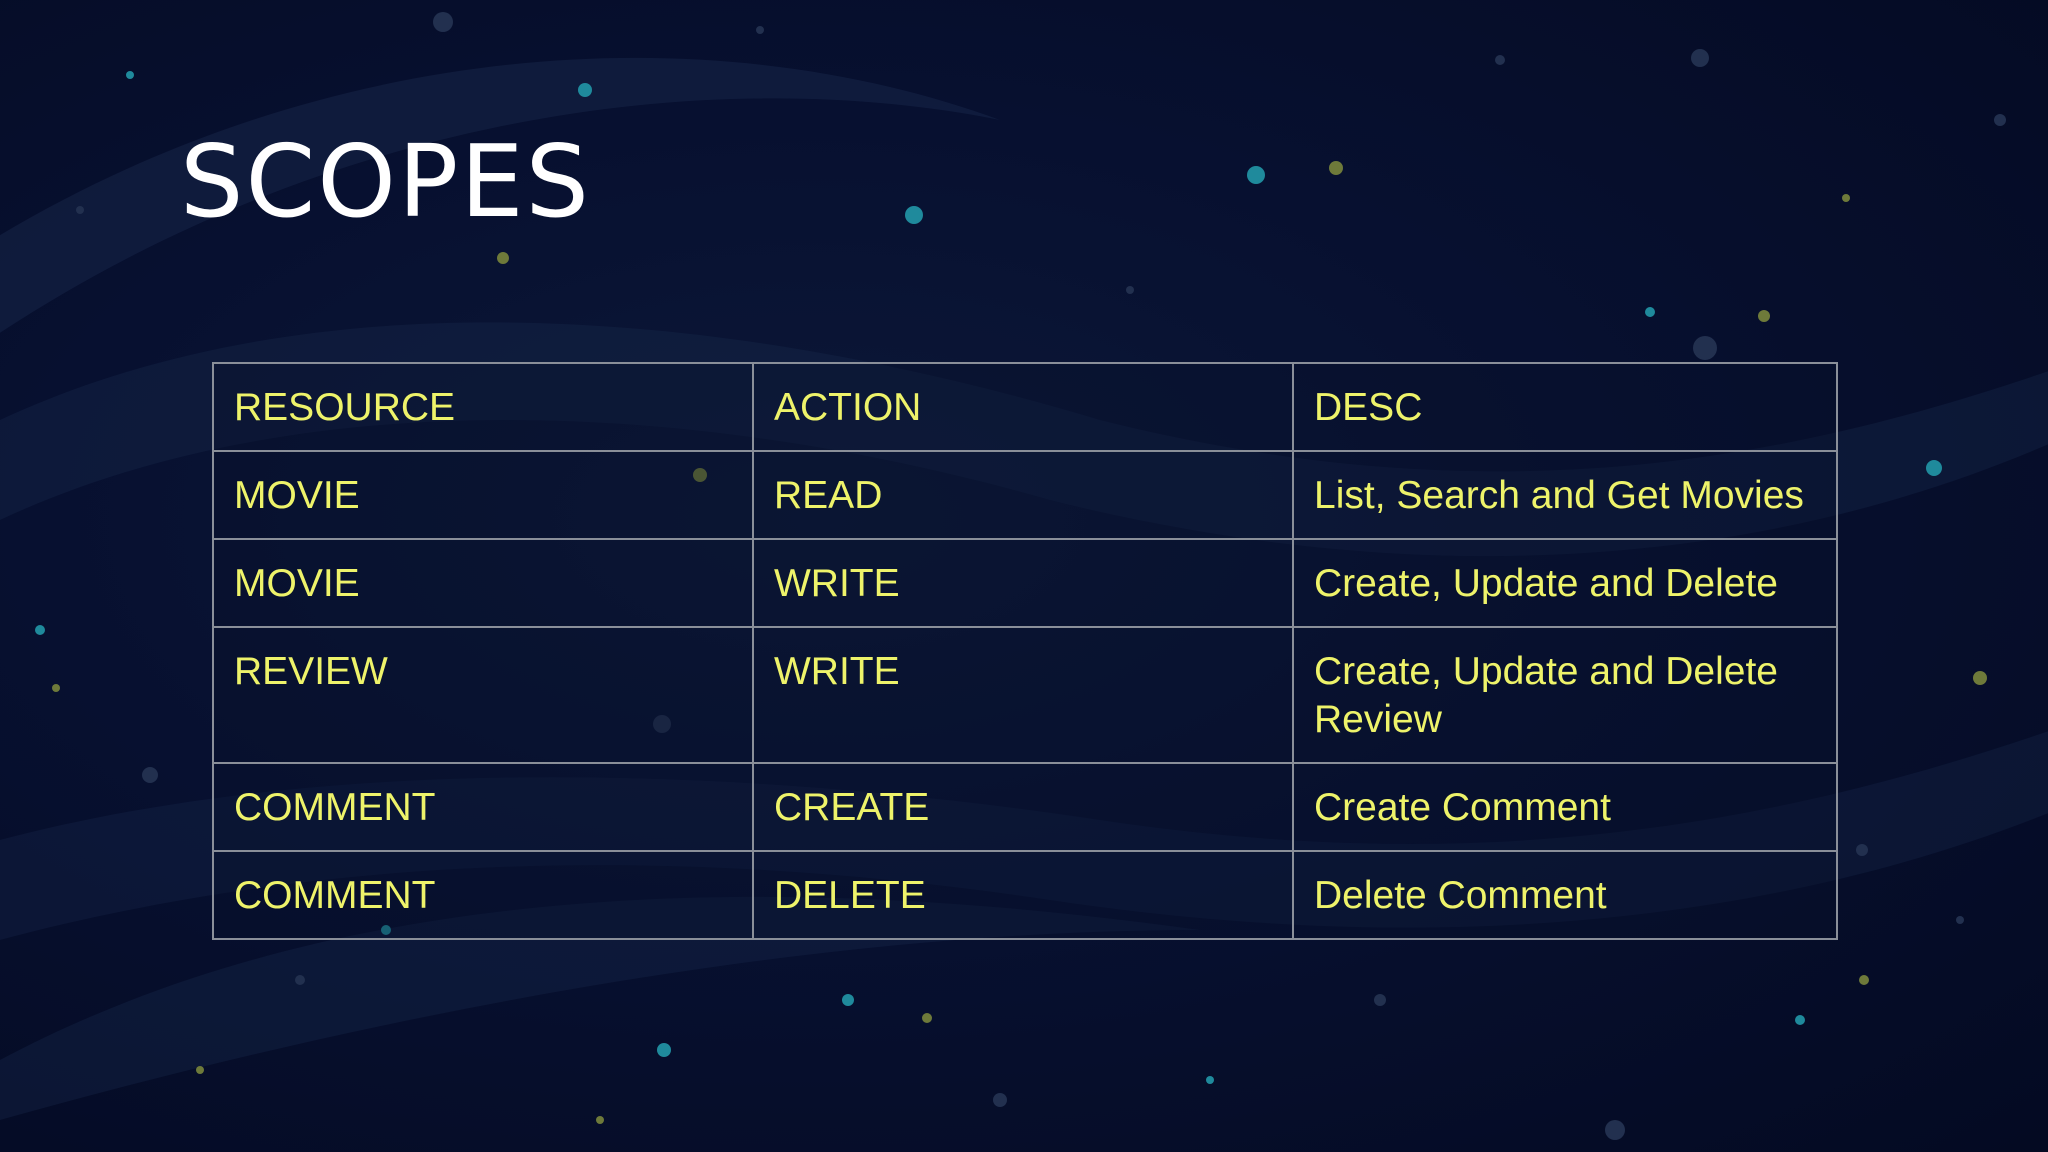  I want to click on table-cell-desc: Delete Comment, so click(1565, 895).